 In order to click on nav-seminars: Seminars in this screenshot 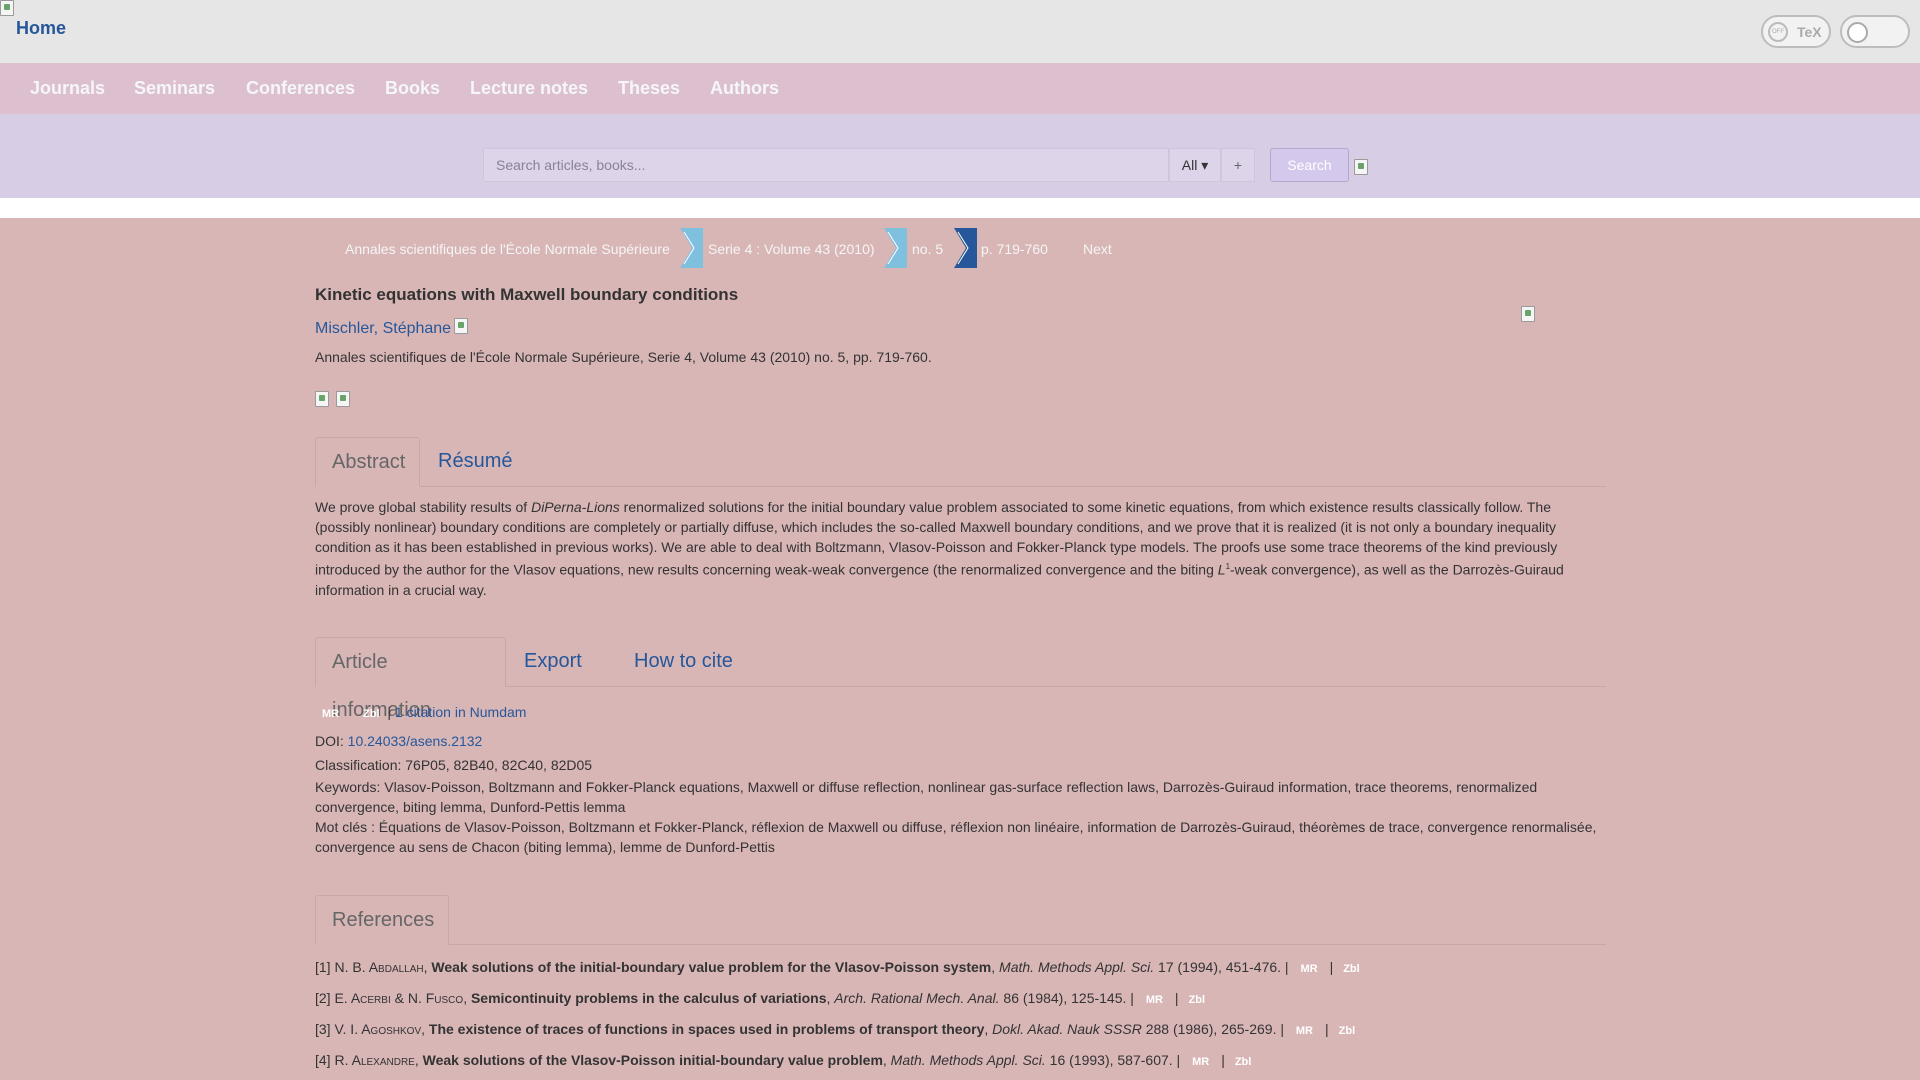, I will do `click(174, 88)`.